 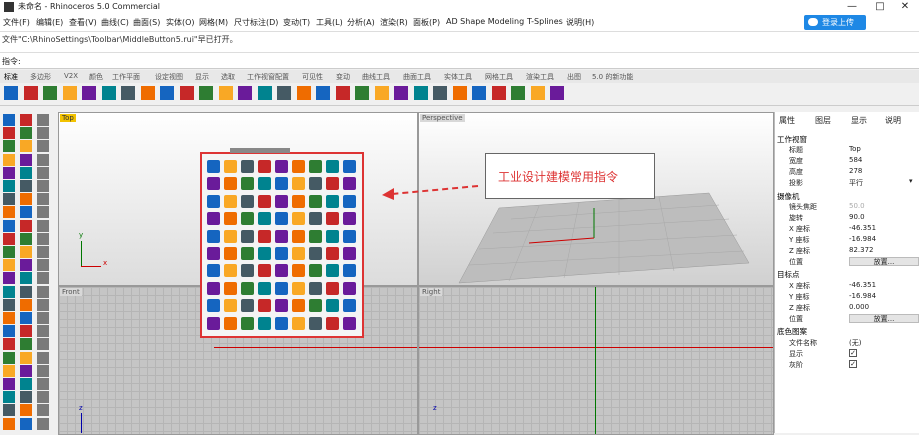 What do you see at coordinates (880, 7) in the screenshot?
I see `maximize-button: □` at bounding box center [880, 7].